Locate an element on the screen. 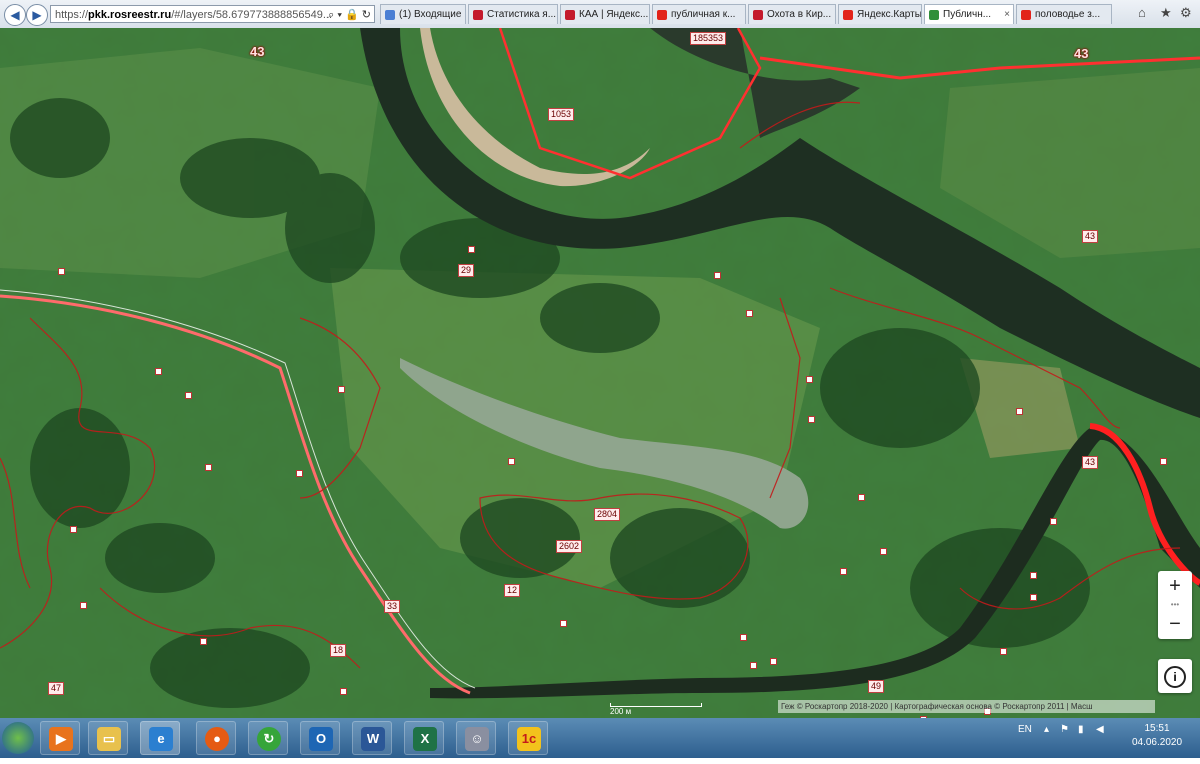 This screenshot has height=764, width=1200. bottom-strip is located at coordinates (600, 761).